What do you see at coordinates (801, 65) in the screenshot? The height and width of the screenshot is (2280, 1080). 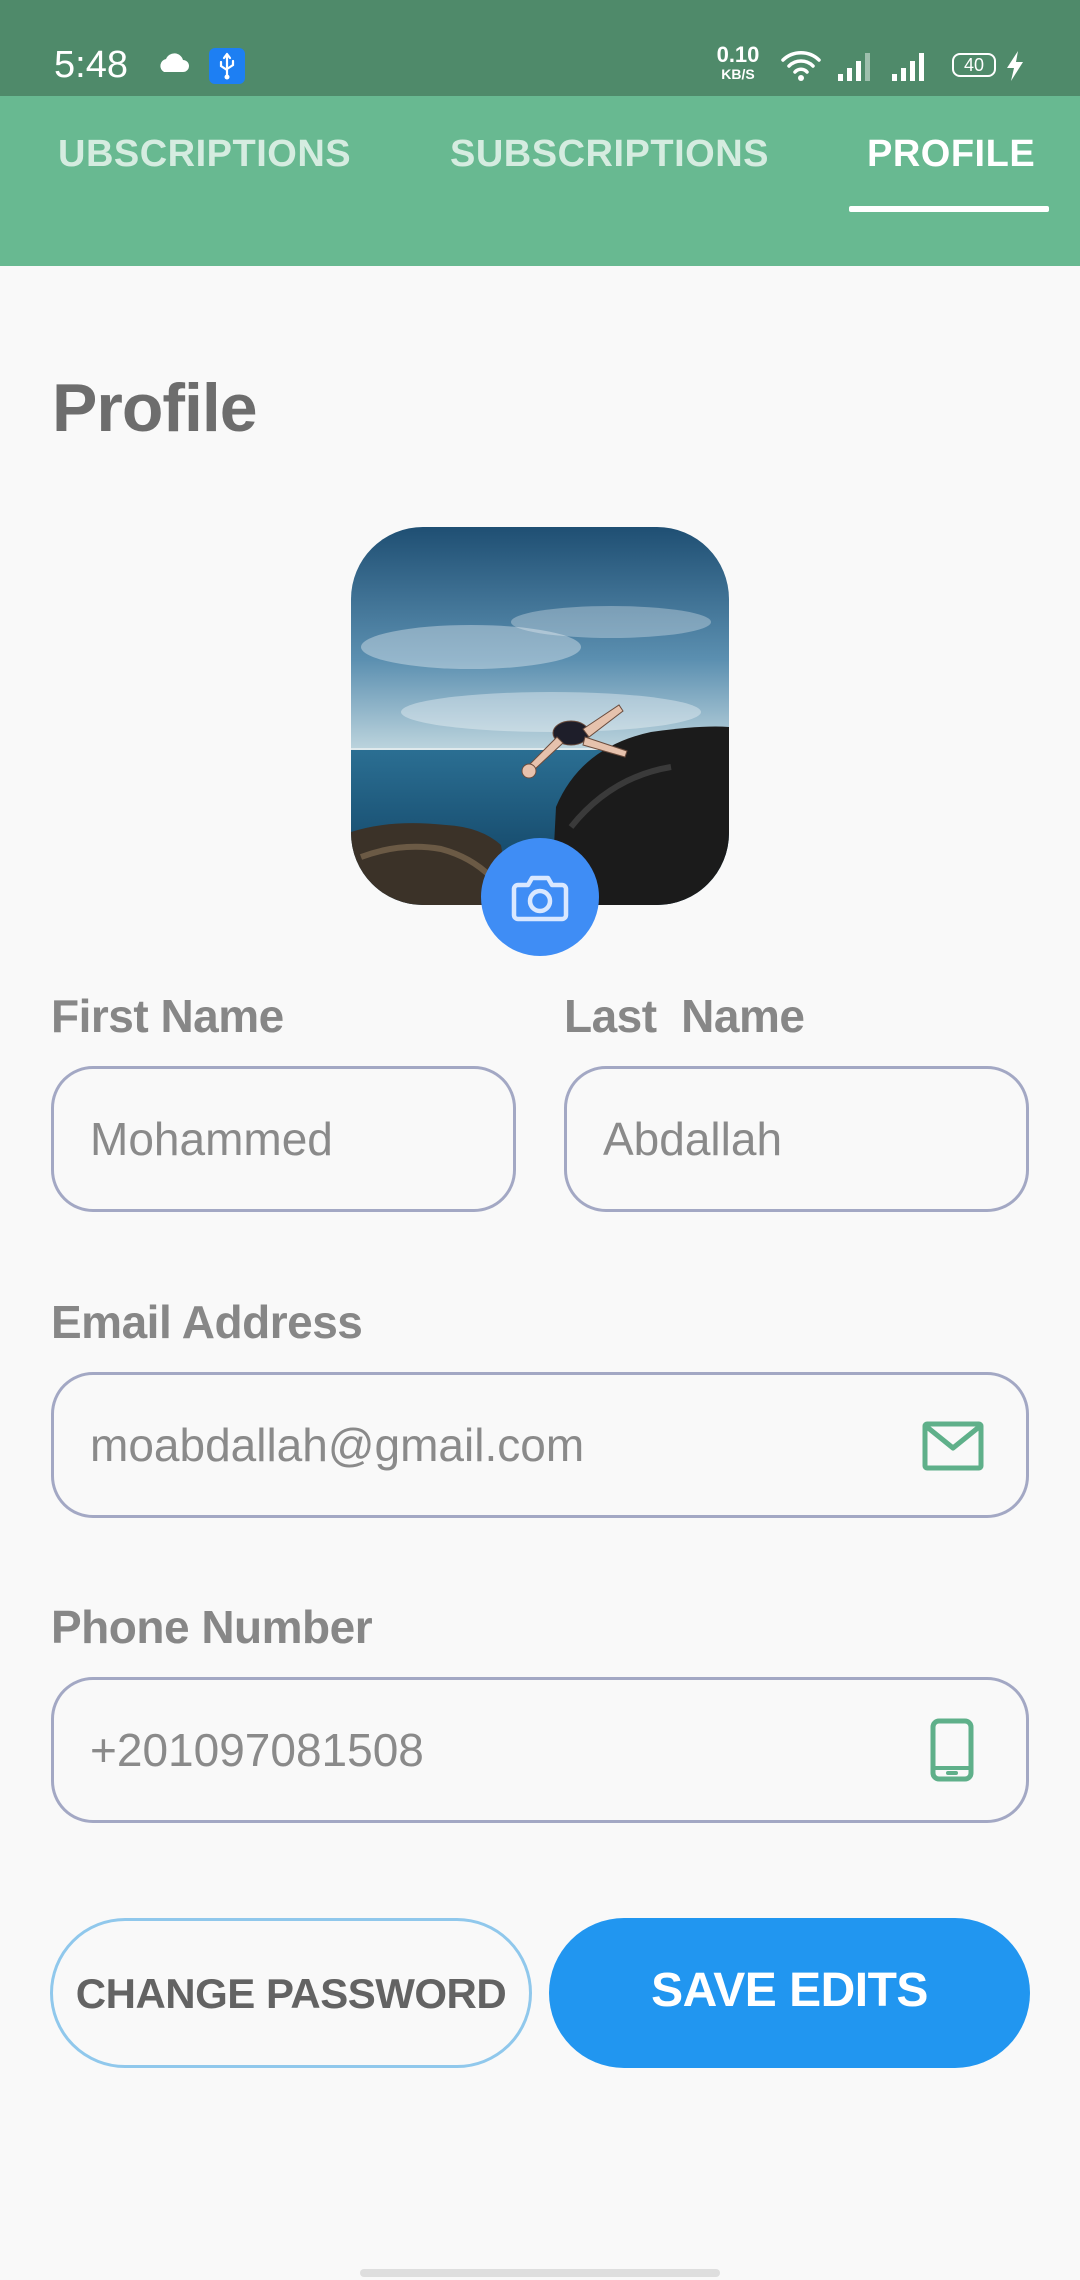 I see `wifi-icon` at bounding box center [801, 65].